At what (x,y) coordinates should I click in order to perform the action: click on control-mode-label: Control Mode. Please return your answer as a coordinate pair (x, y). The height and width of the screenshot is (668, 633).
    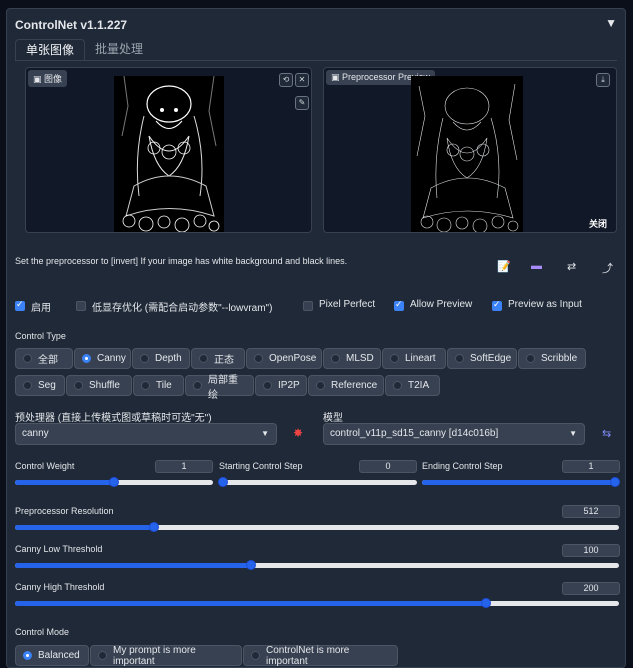
    Looking at the image, I should click on (42, 632).